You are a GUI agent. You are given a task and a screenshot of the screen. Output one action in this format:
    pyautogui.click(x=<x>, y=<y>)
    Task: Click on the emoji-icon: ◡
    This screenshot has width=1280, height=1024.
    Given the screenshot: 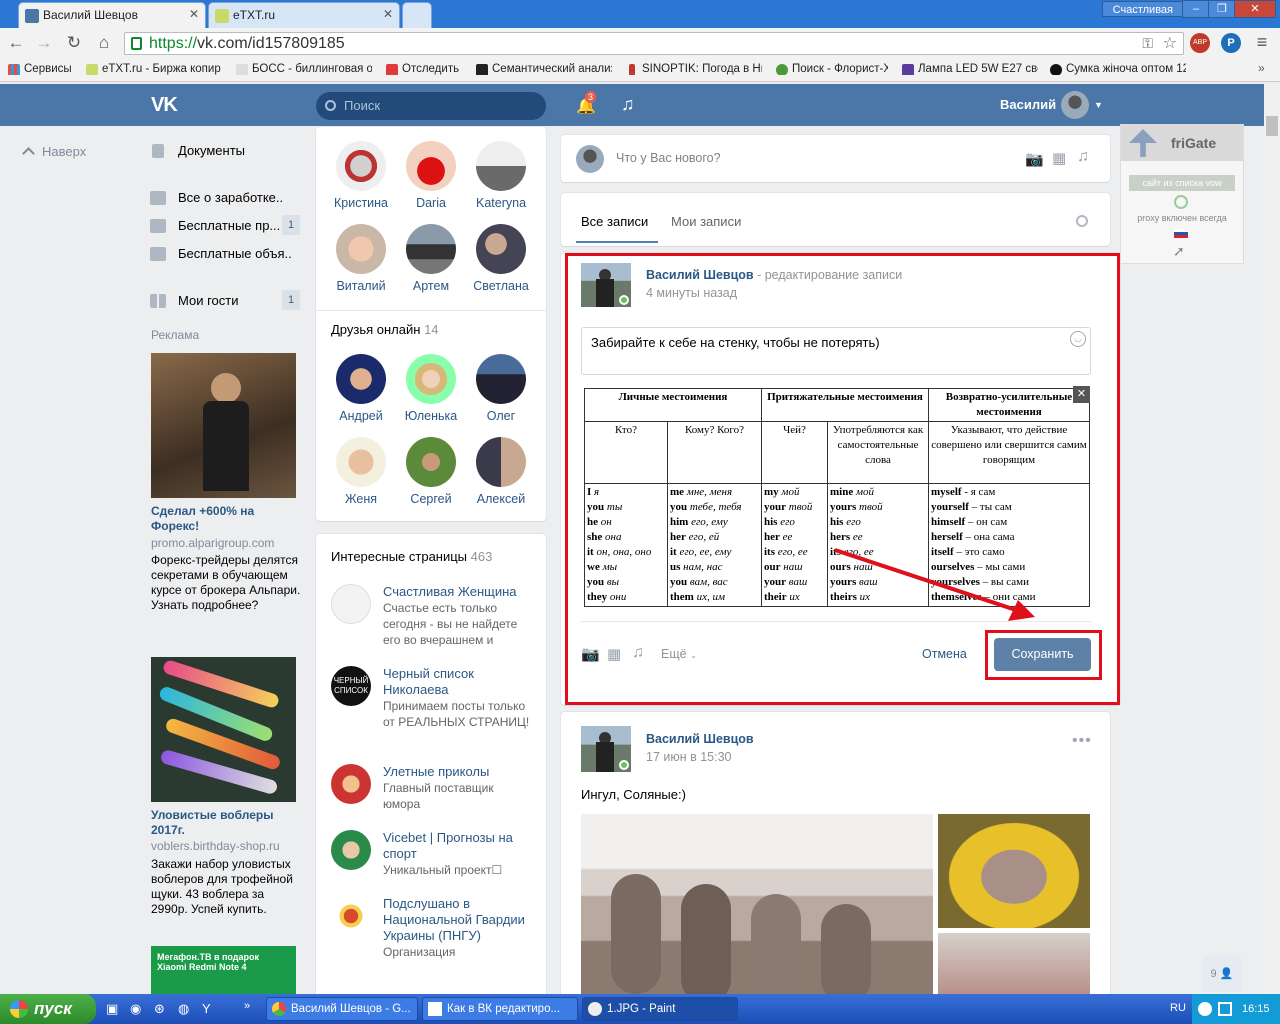 What is the action you would take?
    pyautogui.click(x=1078, y=339)
    